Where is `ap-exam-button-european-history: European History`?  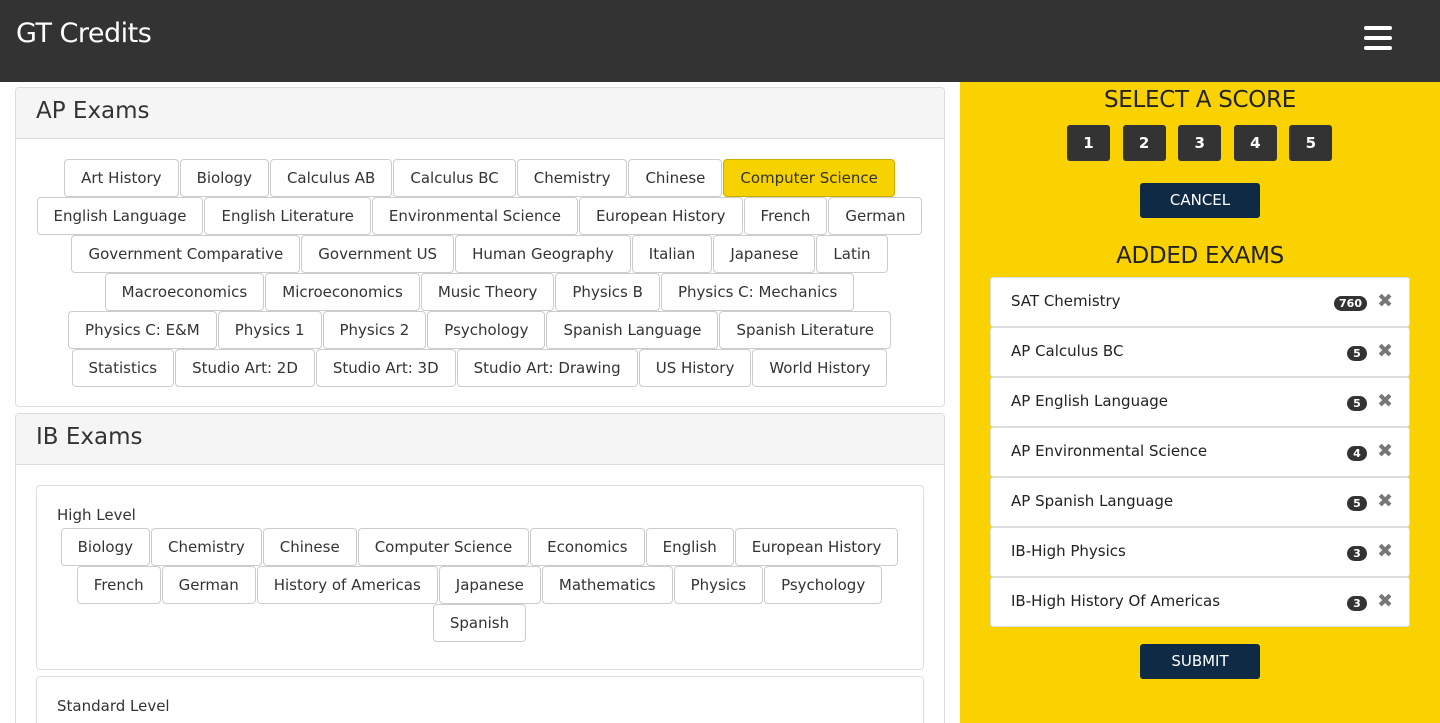
ap-exam-button-european-history: European History is located at coordinates (660, 216).